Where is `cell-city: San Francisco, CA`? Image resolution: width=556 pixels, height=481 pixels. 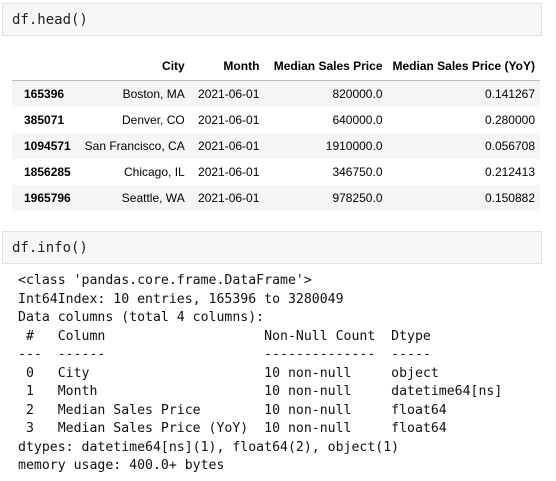 cell-city: San Francisco, CA is located at coordinates (134, 146).